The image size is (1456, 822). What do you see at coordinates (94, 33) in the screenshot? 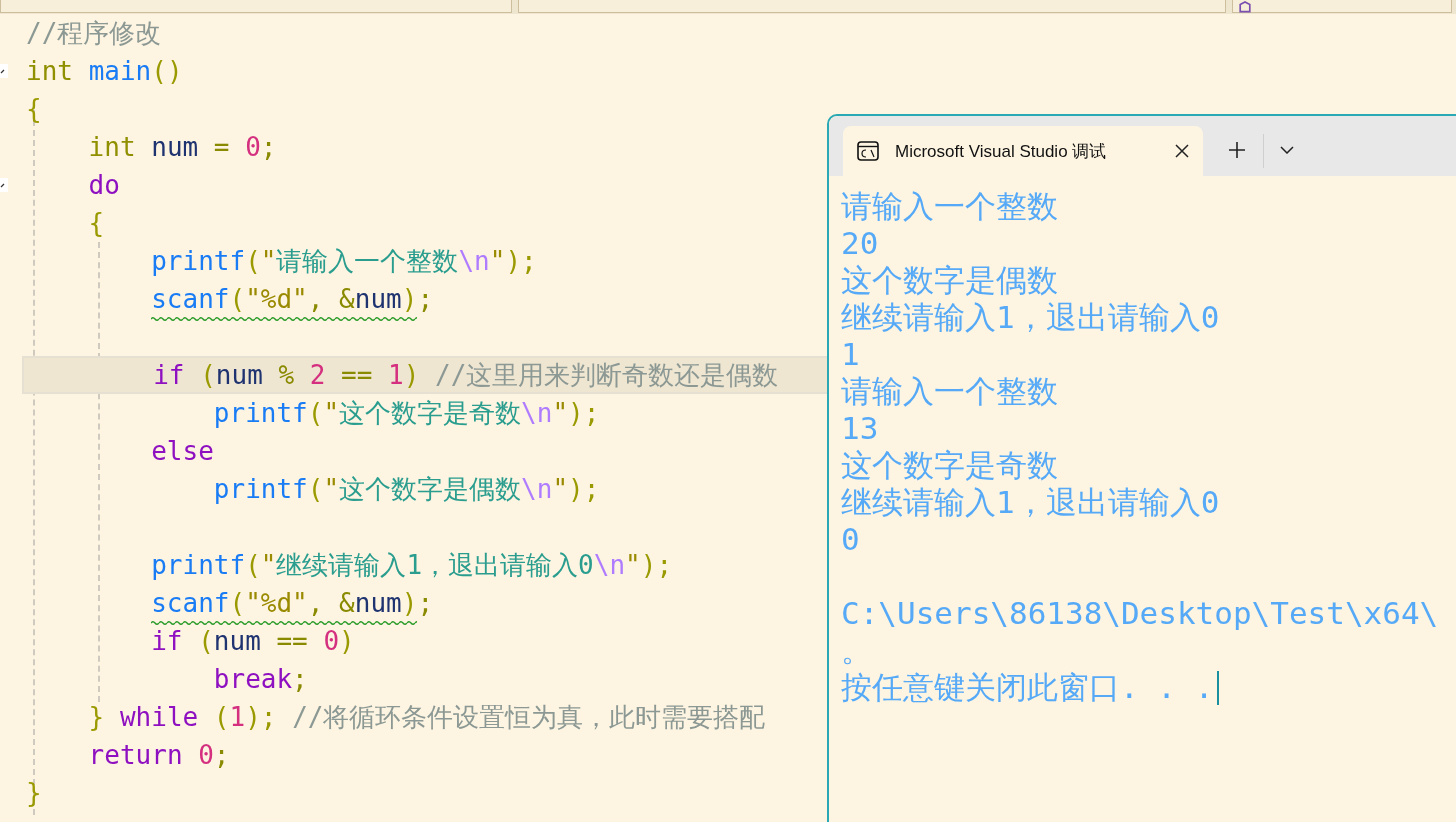
I see `code-text: //程序修改` at bounding box center [94, 33].